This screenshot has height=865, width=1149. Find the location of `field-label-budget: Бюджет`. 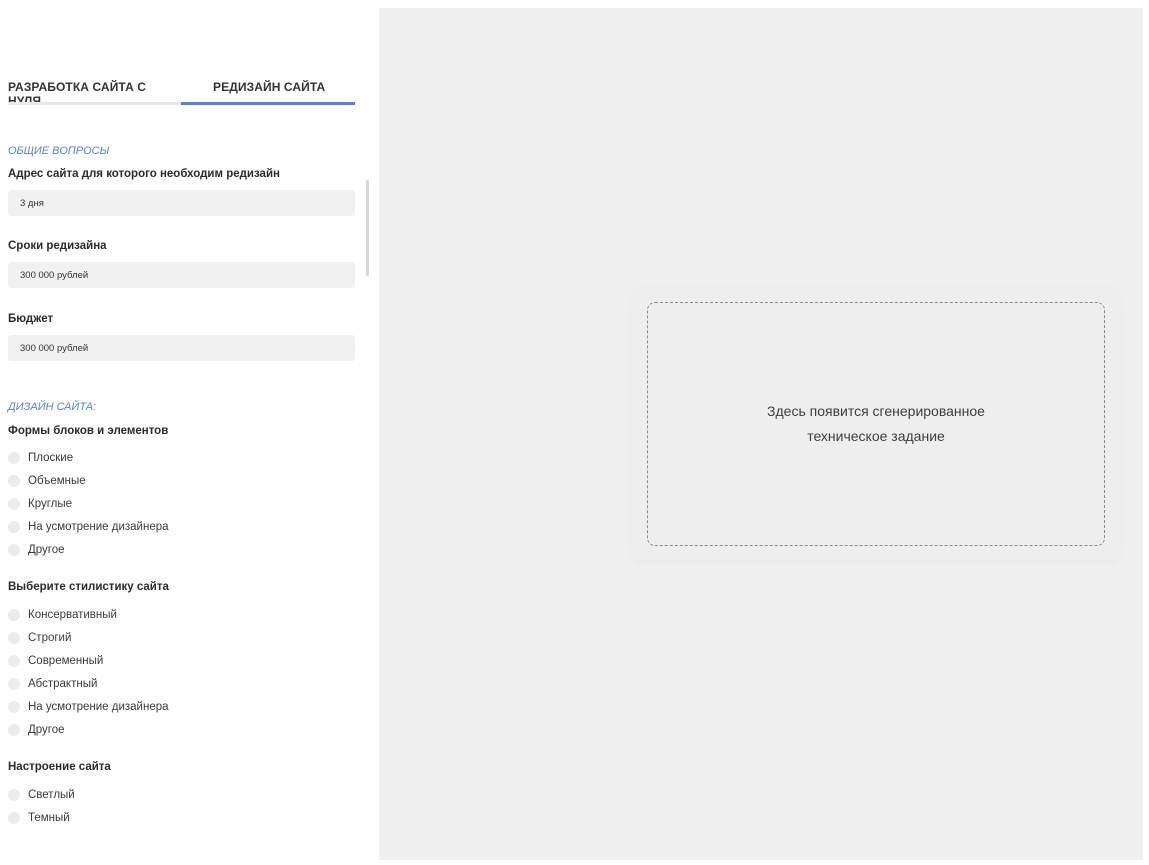

field-label-budget: Бюджет is located at coordinates (31, 319).